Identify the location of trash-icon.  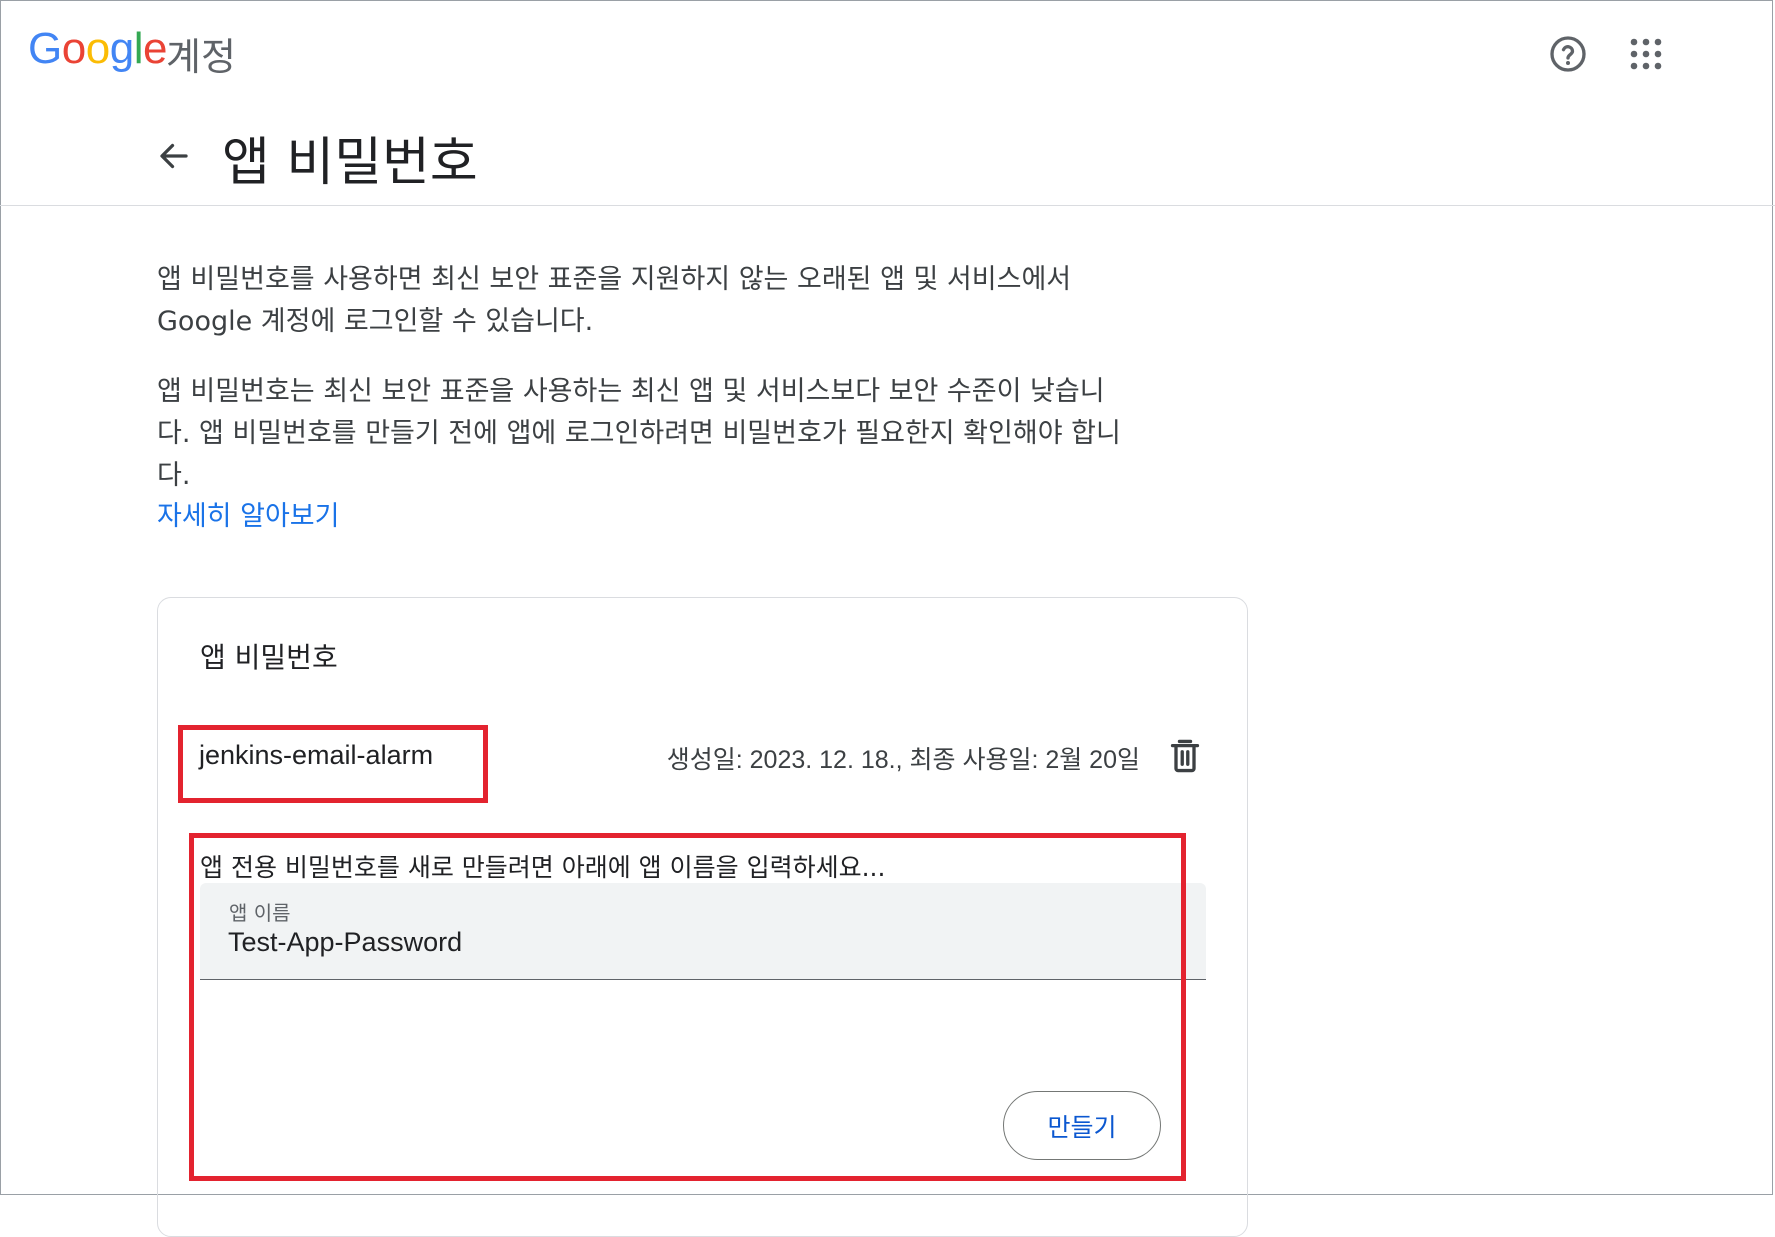
(1185, 756).